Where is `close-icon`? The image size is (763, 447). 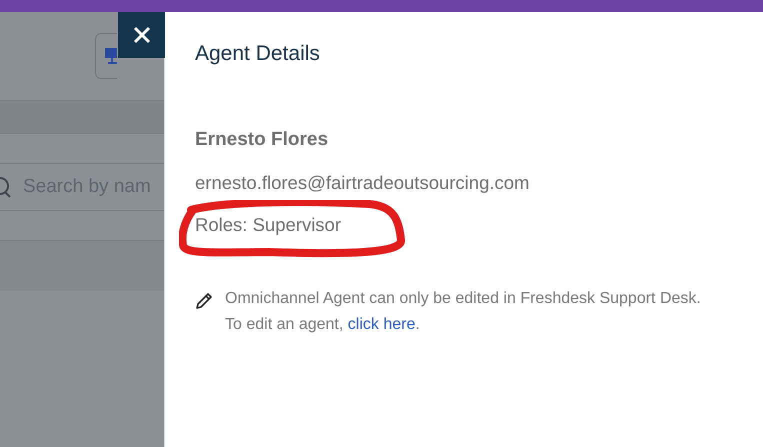 close-icon is located at coordinates (141, 35).